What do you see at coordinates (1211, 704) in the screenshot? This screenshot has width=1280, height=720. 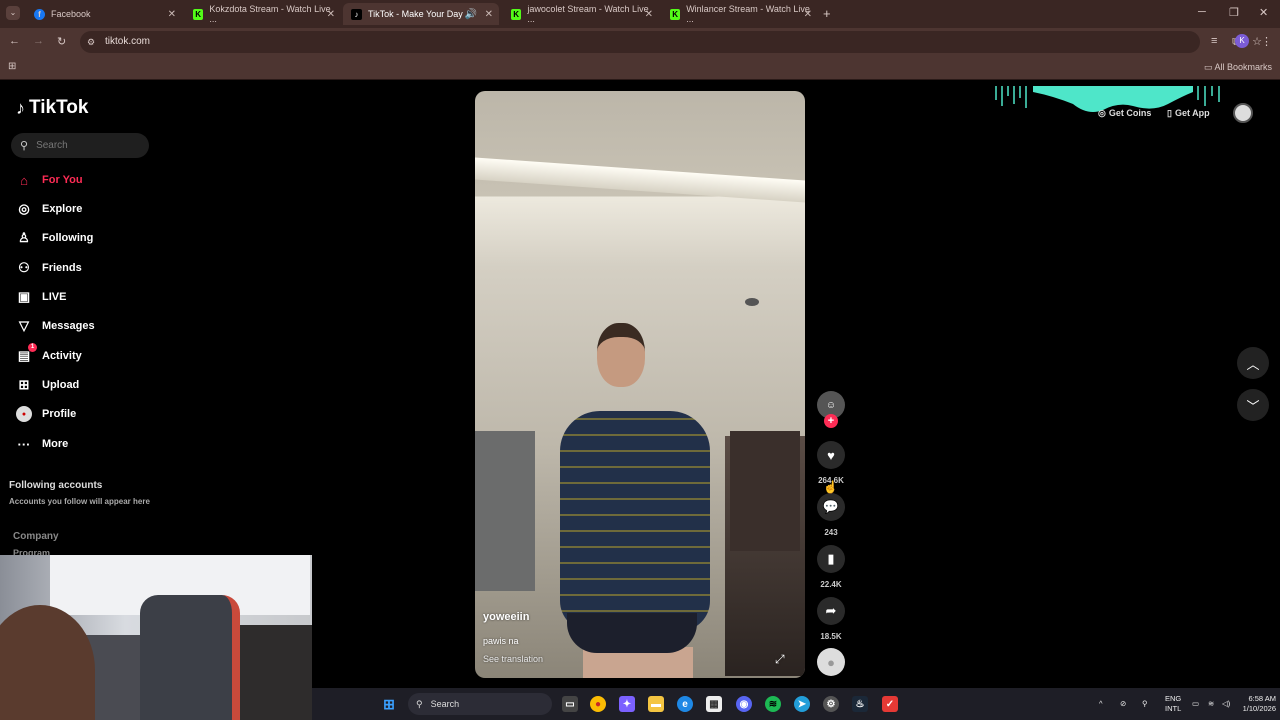 I see `wifi-icon: ≋` at bounding box center [1211, 704].